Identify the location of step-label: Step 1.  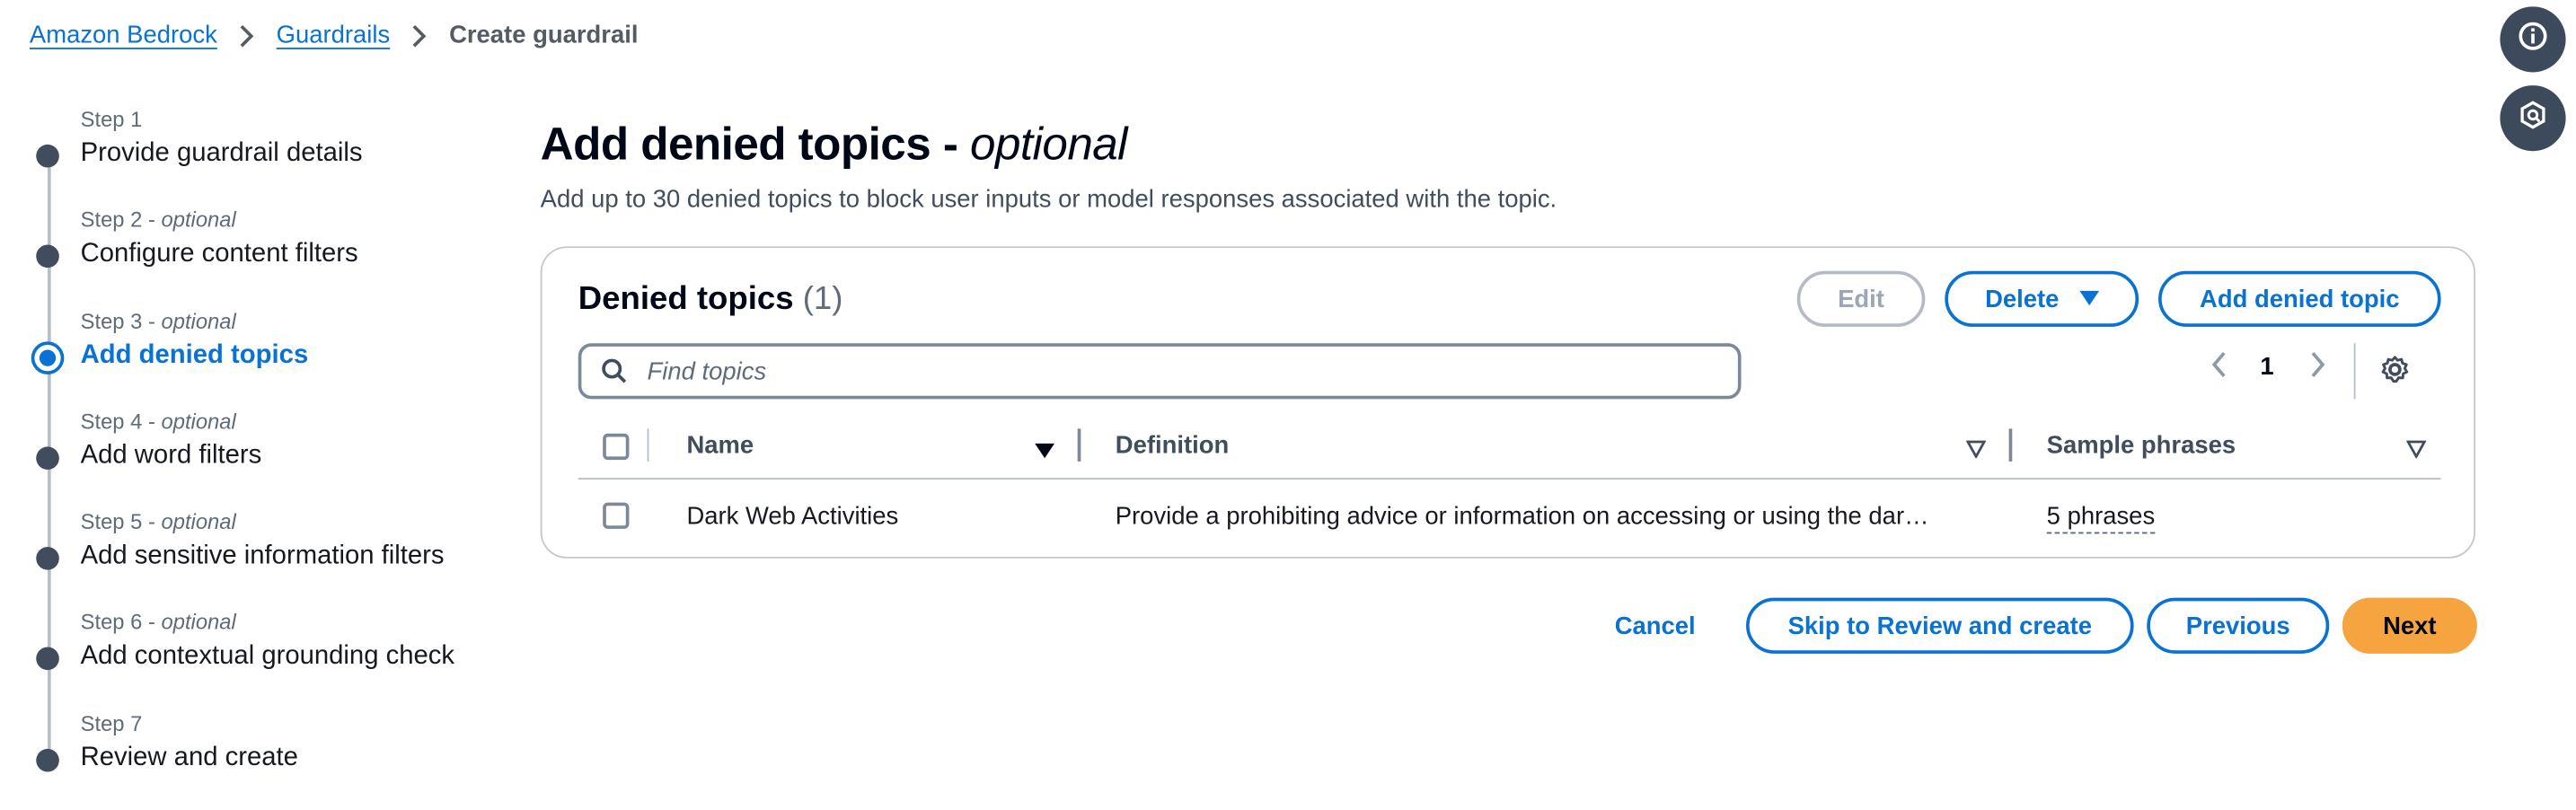
(111, 119).